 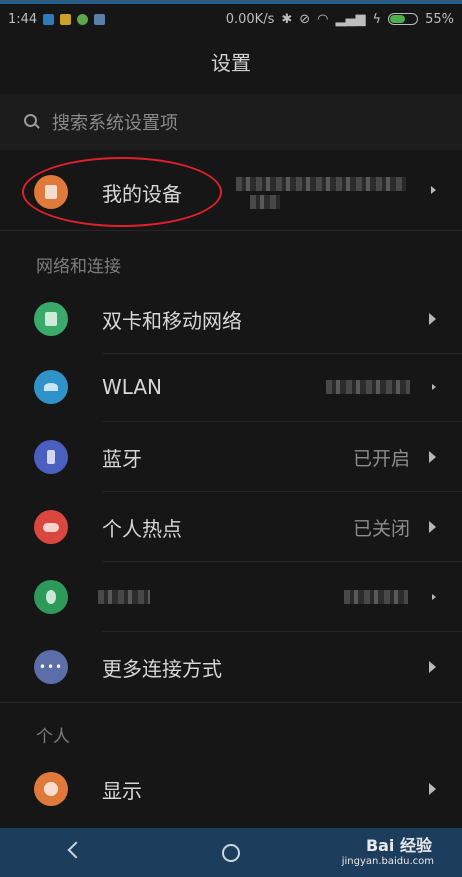 What do you see at coordinates (51, 789) in the screenshot?
I see `display-icon` at bounding box center [51, 789].